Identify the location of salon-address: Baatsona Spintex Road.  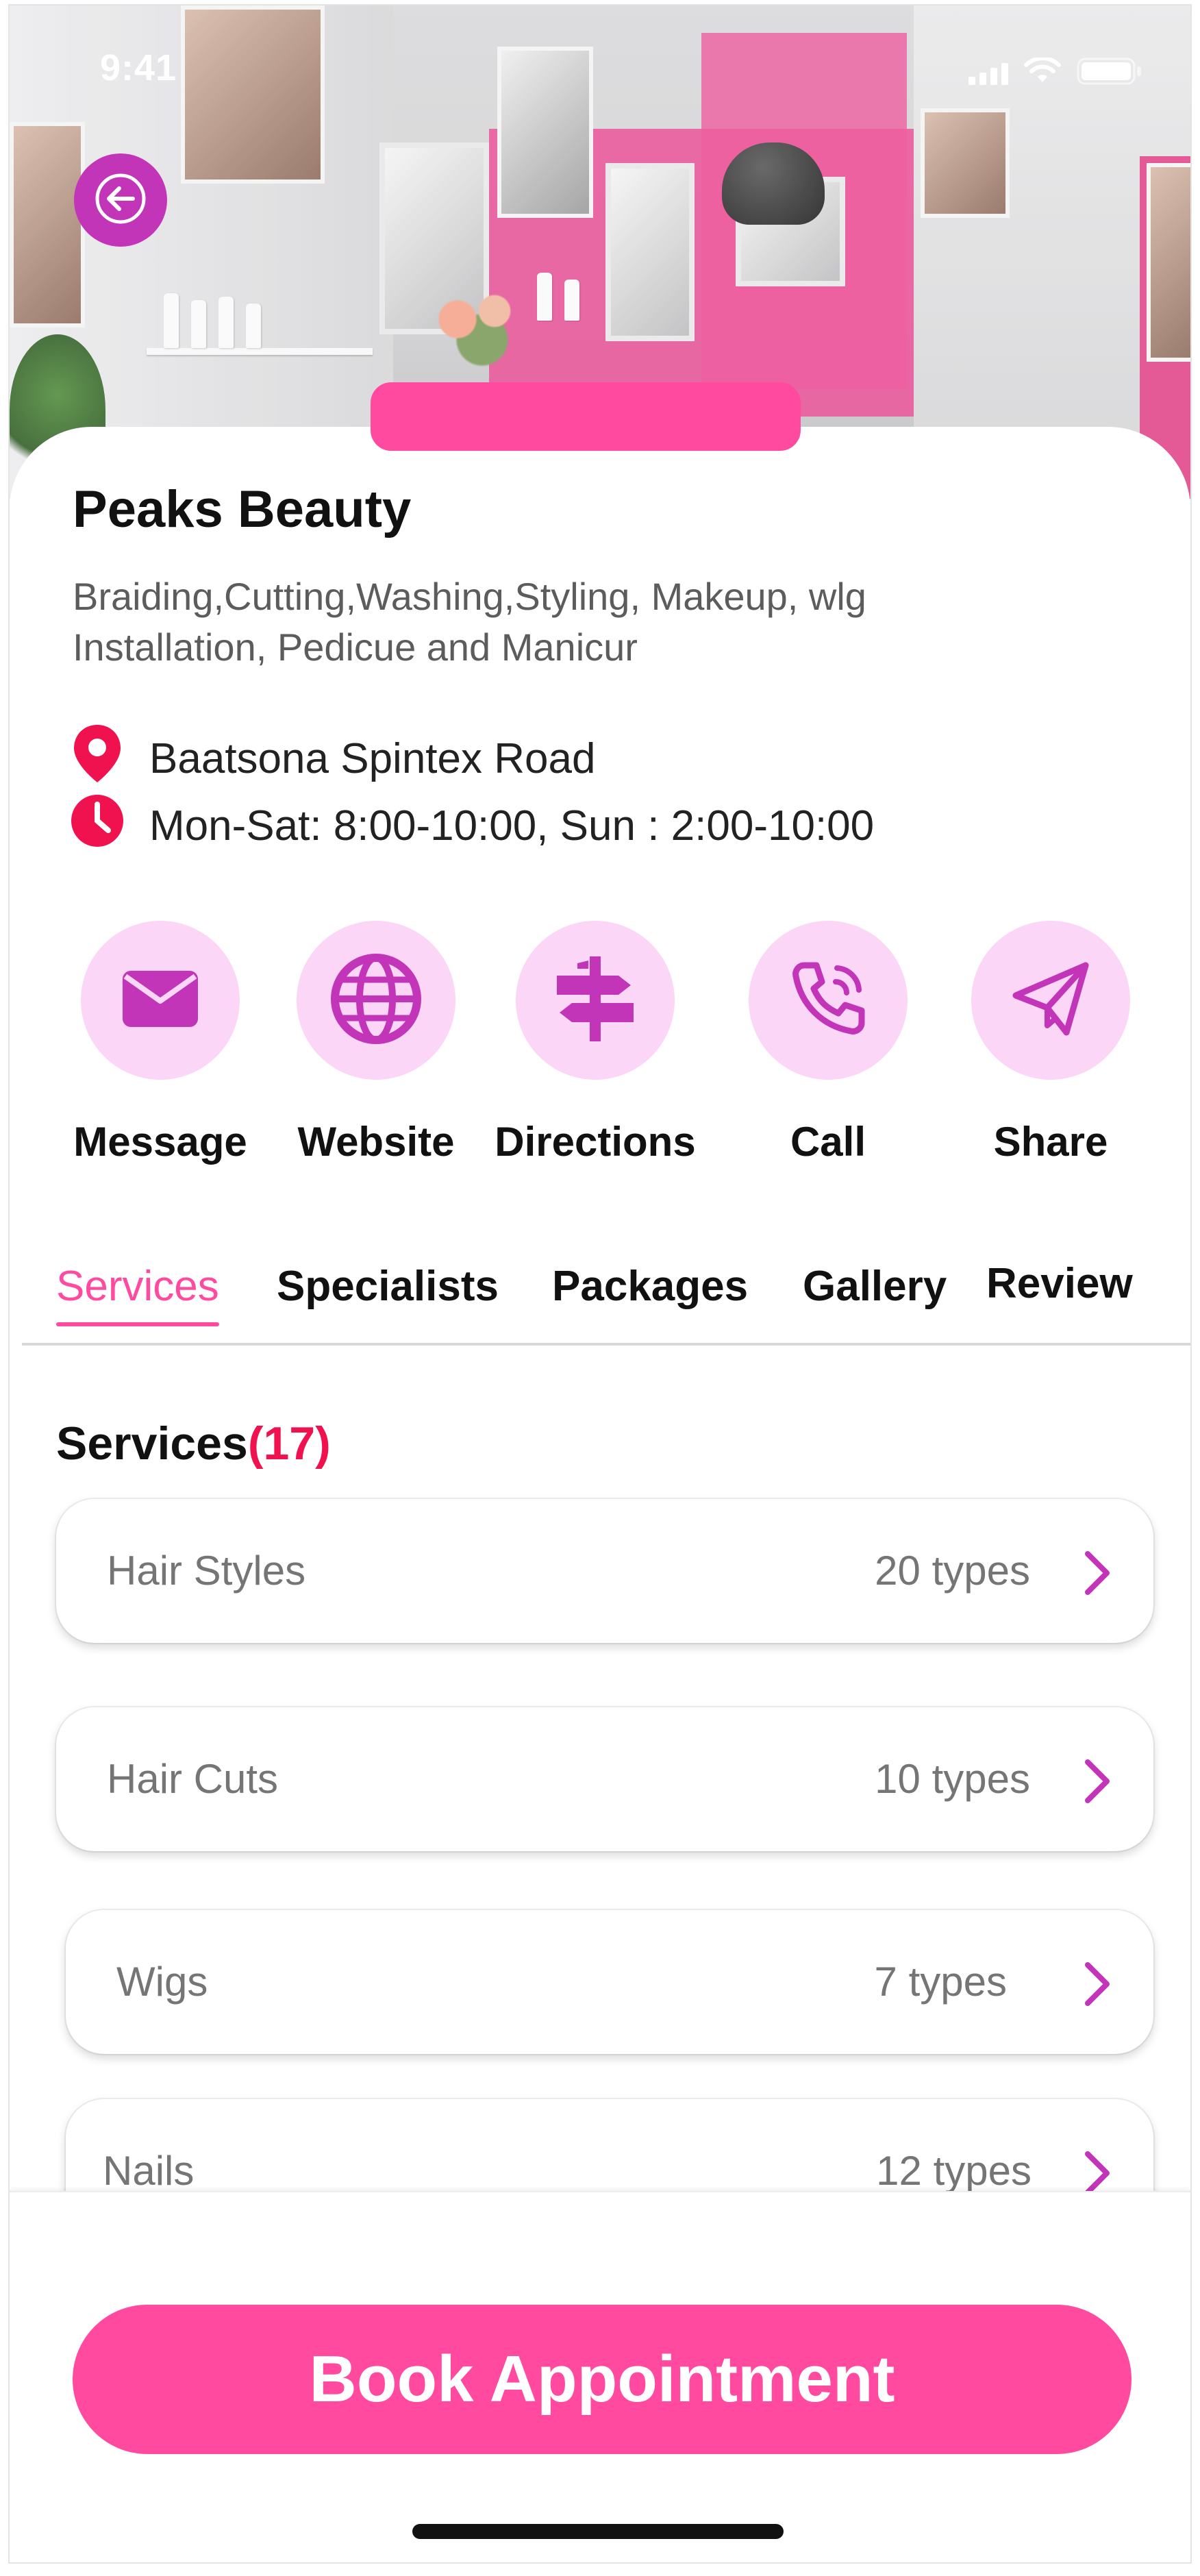
(372, 758).